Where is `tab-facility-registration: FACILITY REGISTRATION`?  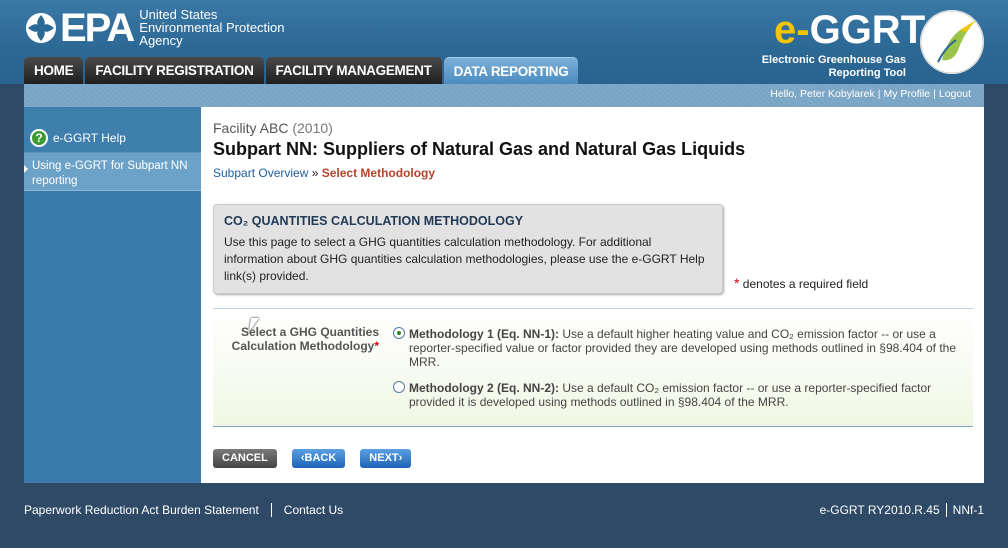 tab-facility-registration: FACILITY REGISTRATION is located at coordinates (174, 70).